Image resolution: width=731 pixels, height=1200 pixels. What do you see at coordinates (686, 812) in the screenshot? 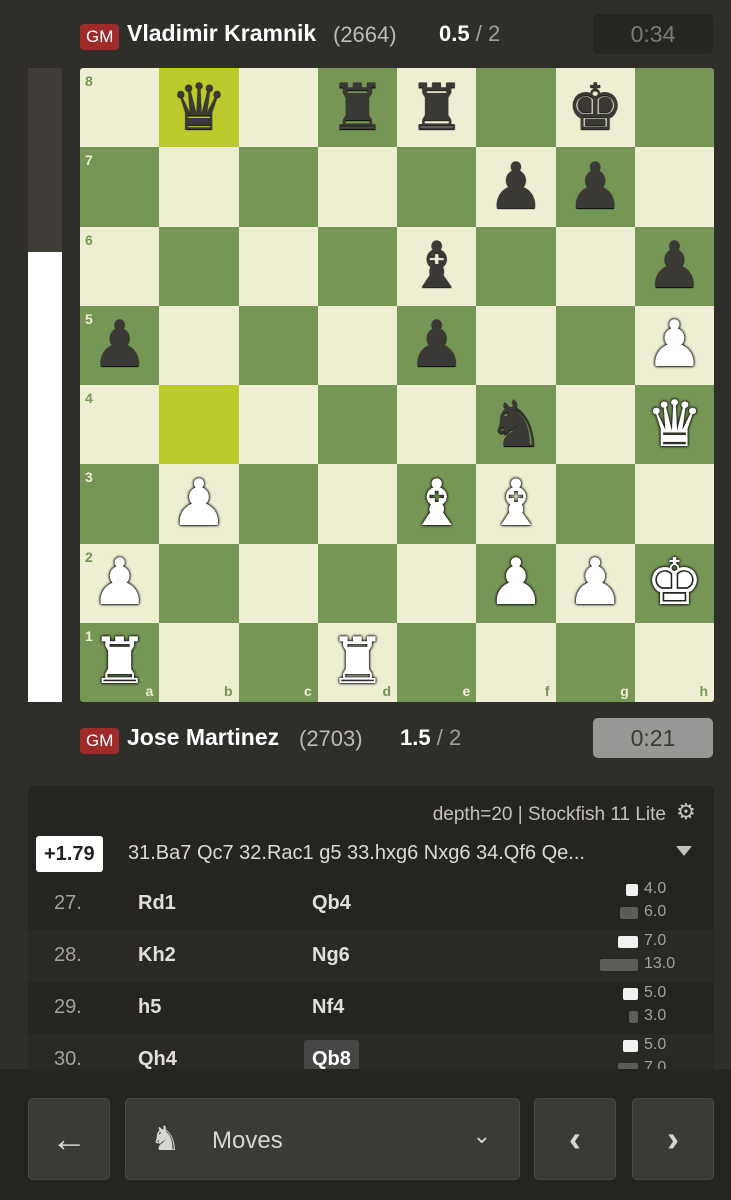
I see `gear-icon: ⚙` at bounding box center [686, 812].